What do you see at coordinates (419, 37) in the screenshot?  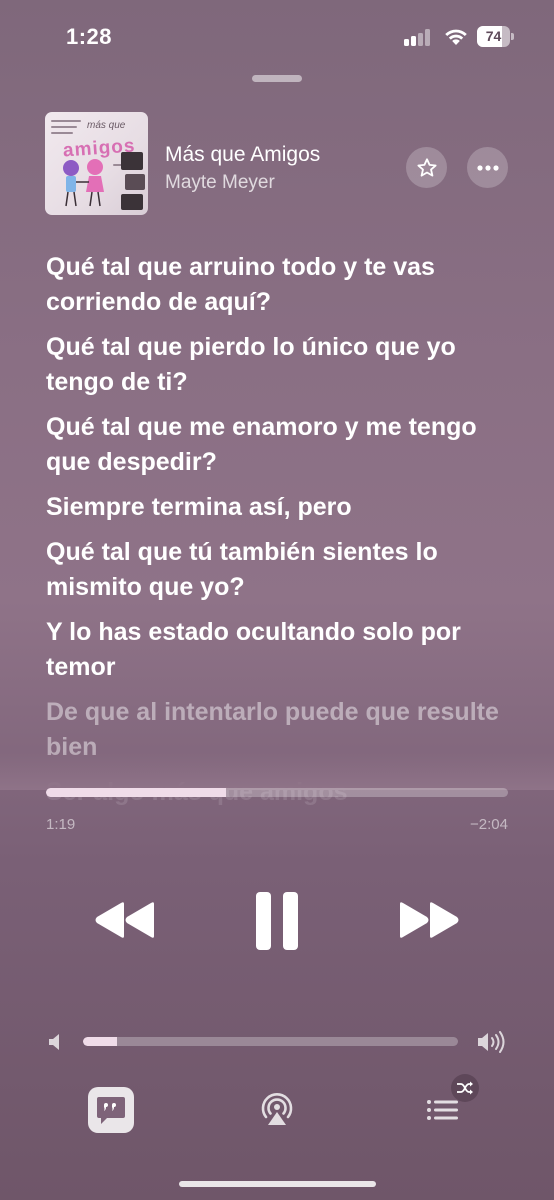 I see `cellular-signal-icon` at bounding box center [419, 37].